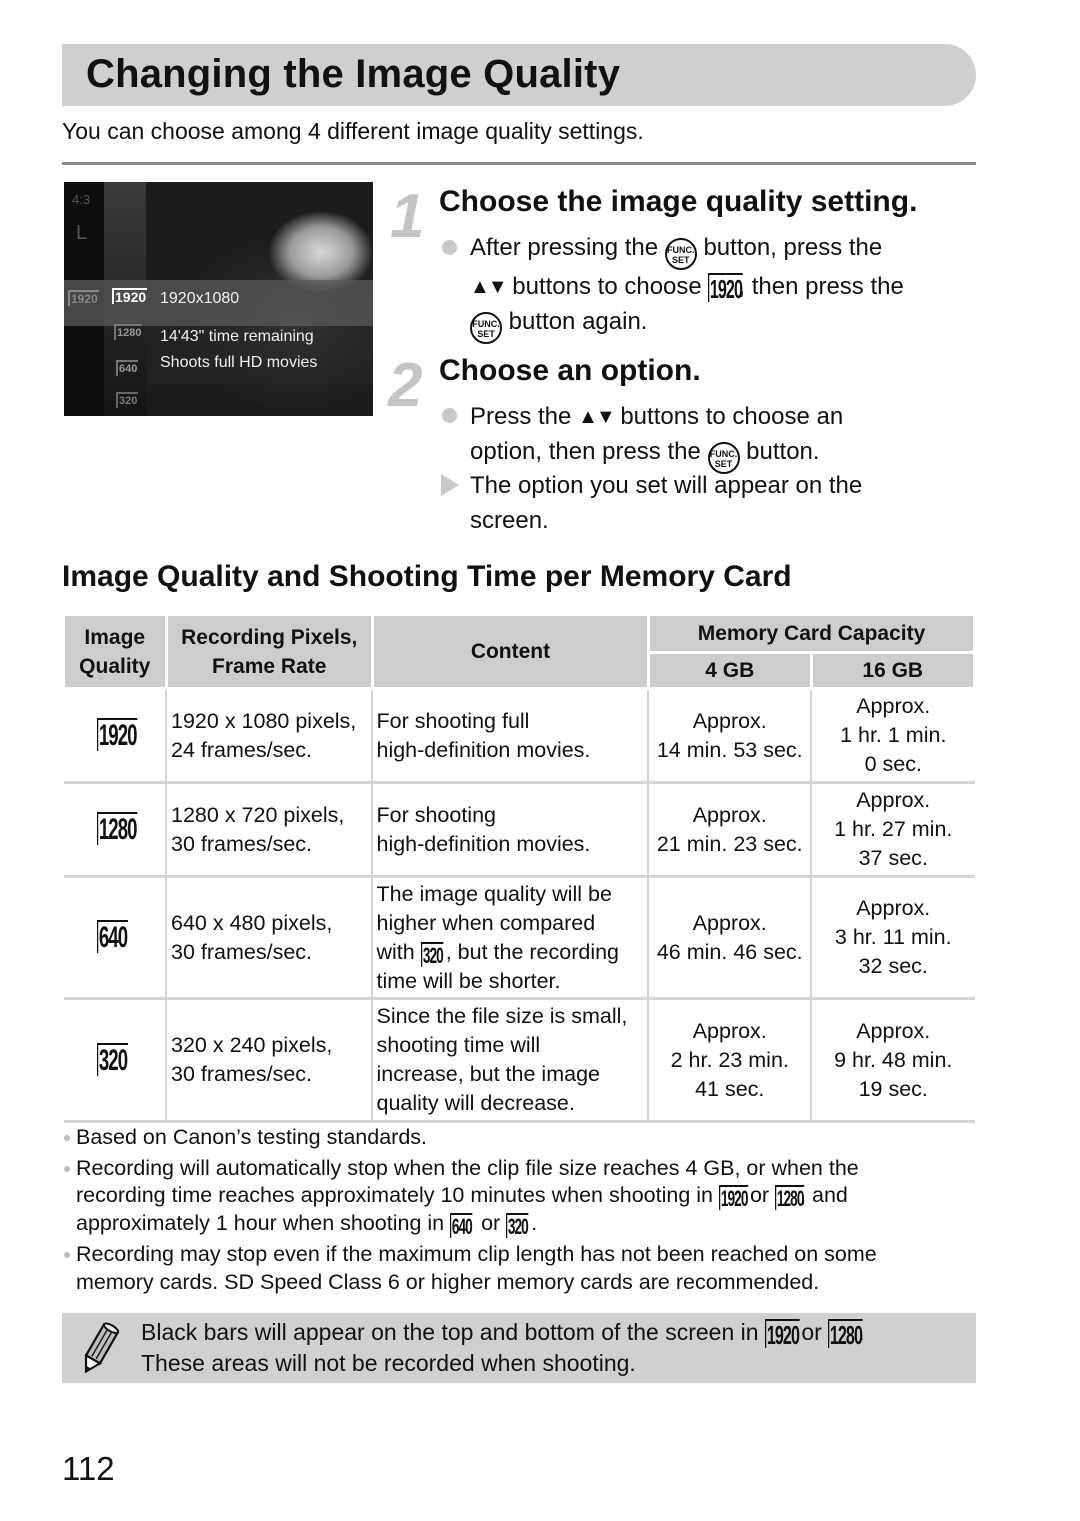  I want to click on selected-option-label: 1920x1080, so click(200, 298).